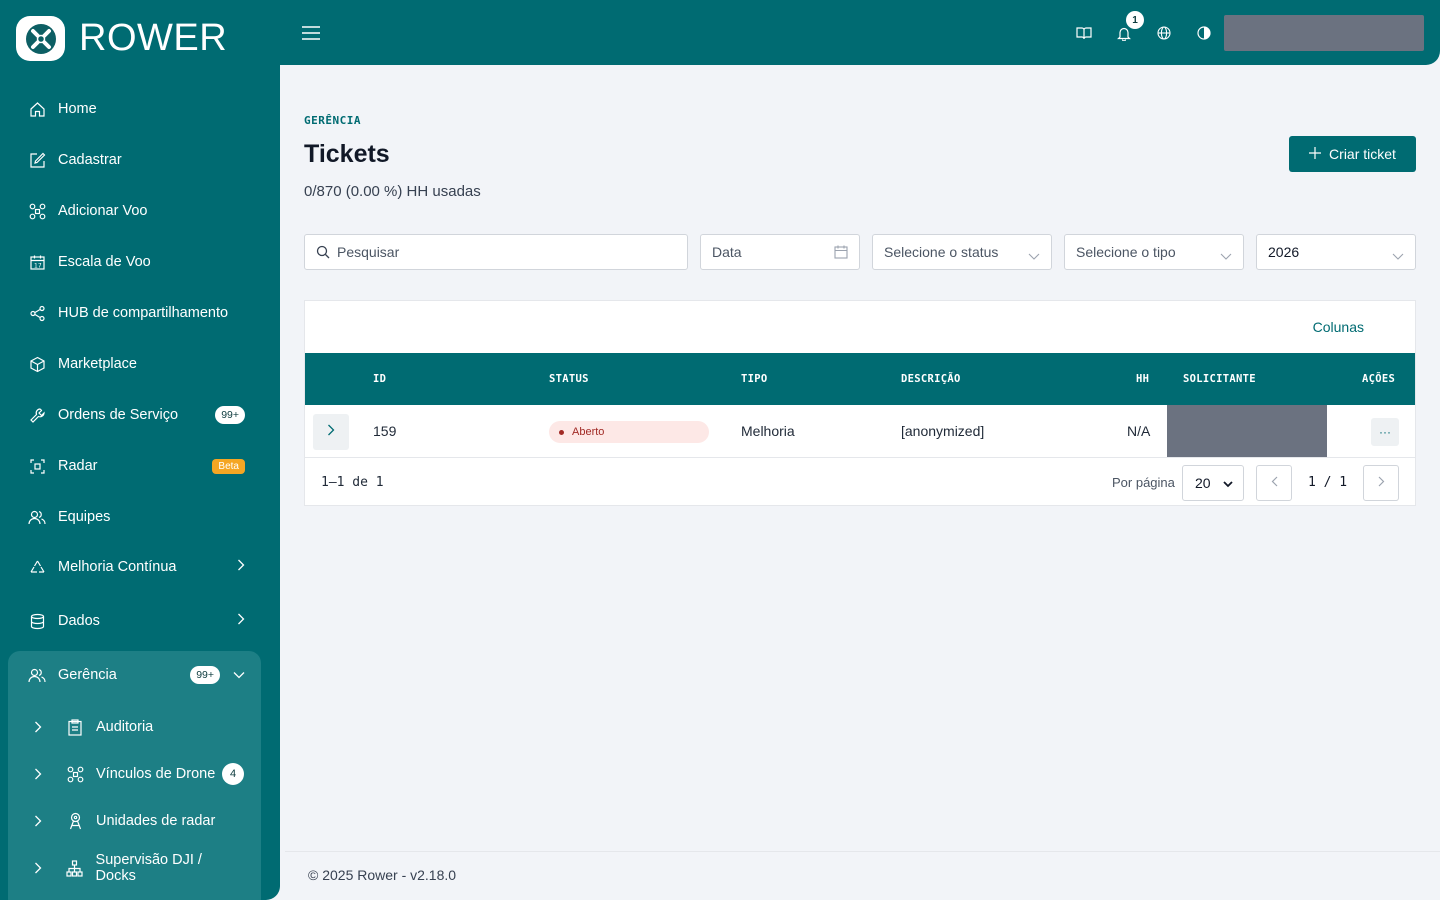 The image size is (1440, 900). Describe the element at coordinates (148, 868) in the screenshot. I see `sidebar-subitem-label: Supervisão DJI / Docks` at that location.